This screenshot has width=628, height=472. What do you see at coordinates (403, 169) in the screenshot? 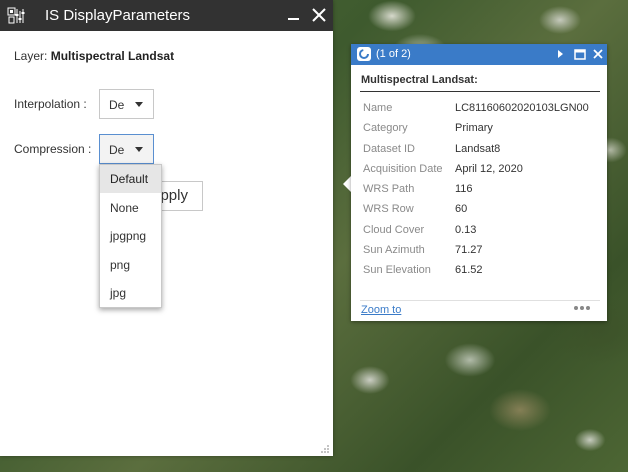
I see `attribute-key: Acquisition Date` at bounding box center [403, 169].